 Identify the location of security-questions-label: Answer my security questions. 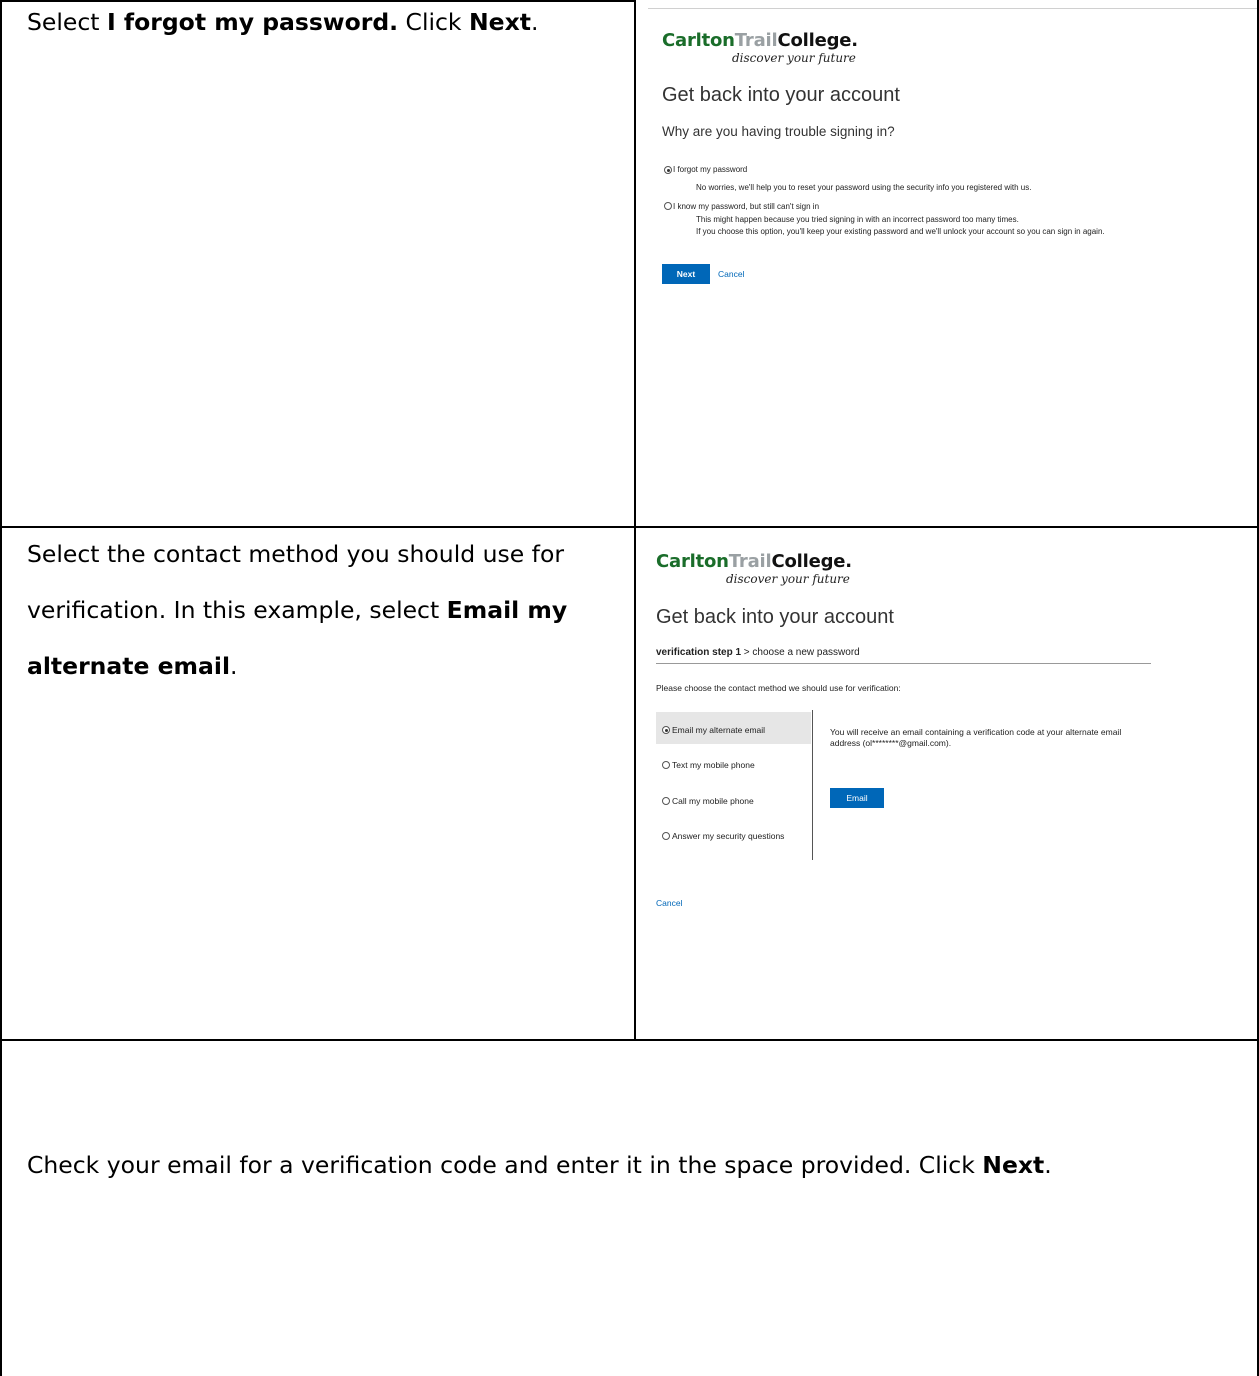
(728, 836).